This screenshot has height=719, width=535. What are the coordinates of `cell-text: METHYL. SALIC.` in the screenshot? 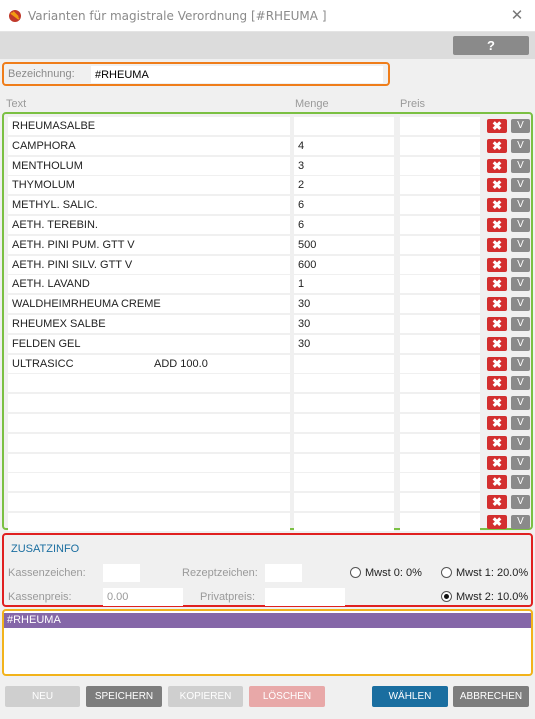 It's located at (149, 205).